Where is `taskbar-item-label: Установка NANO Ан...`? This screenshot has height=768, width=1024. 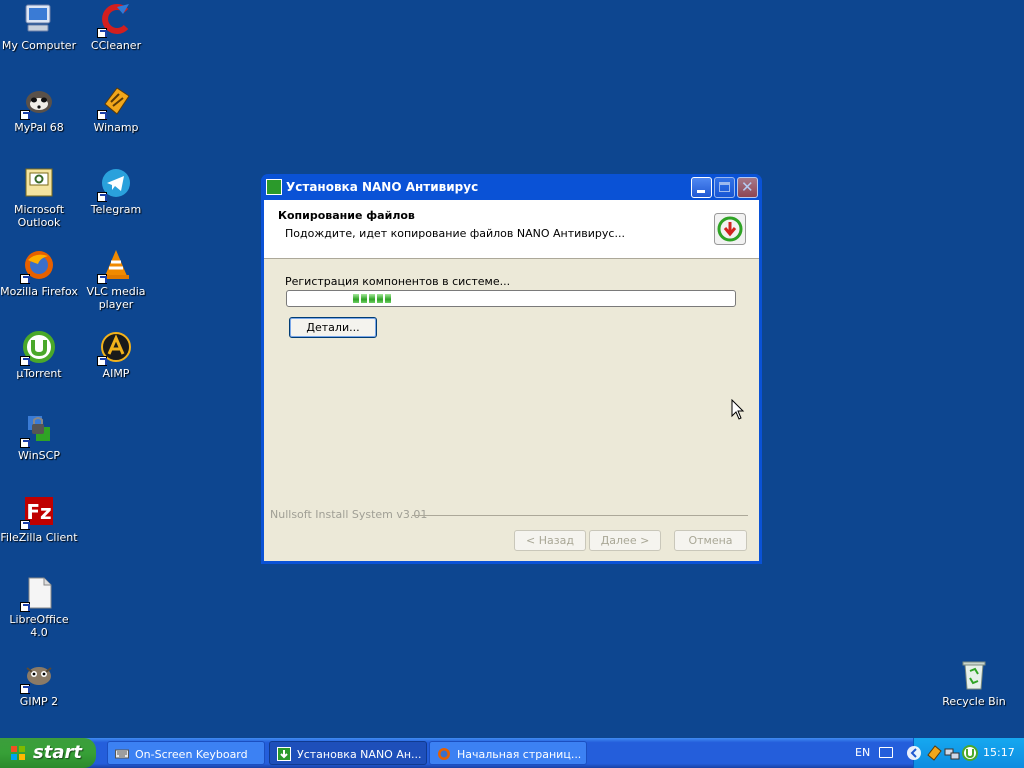
taskbar-item-label: Установка NANO Ан... is located at coordinates (359, 754).